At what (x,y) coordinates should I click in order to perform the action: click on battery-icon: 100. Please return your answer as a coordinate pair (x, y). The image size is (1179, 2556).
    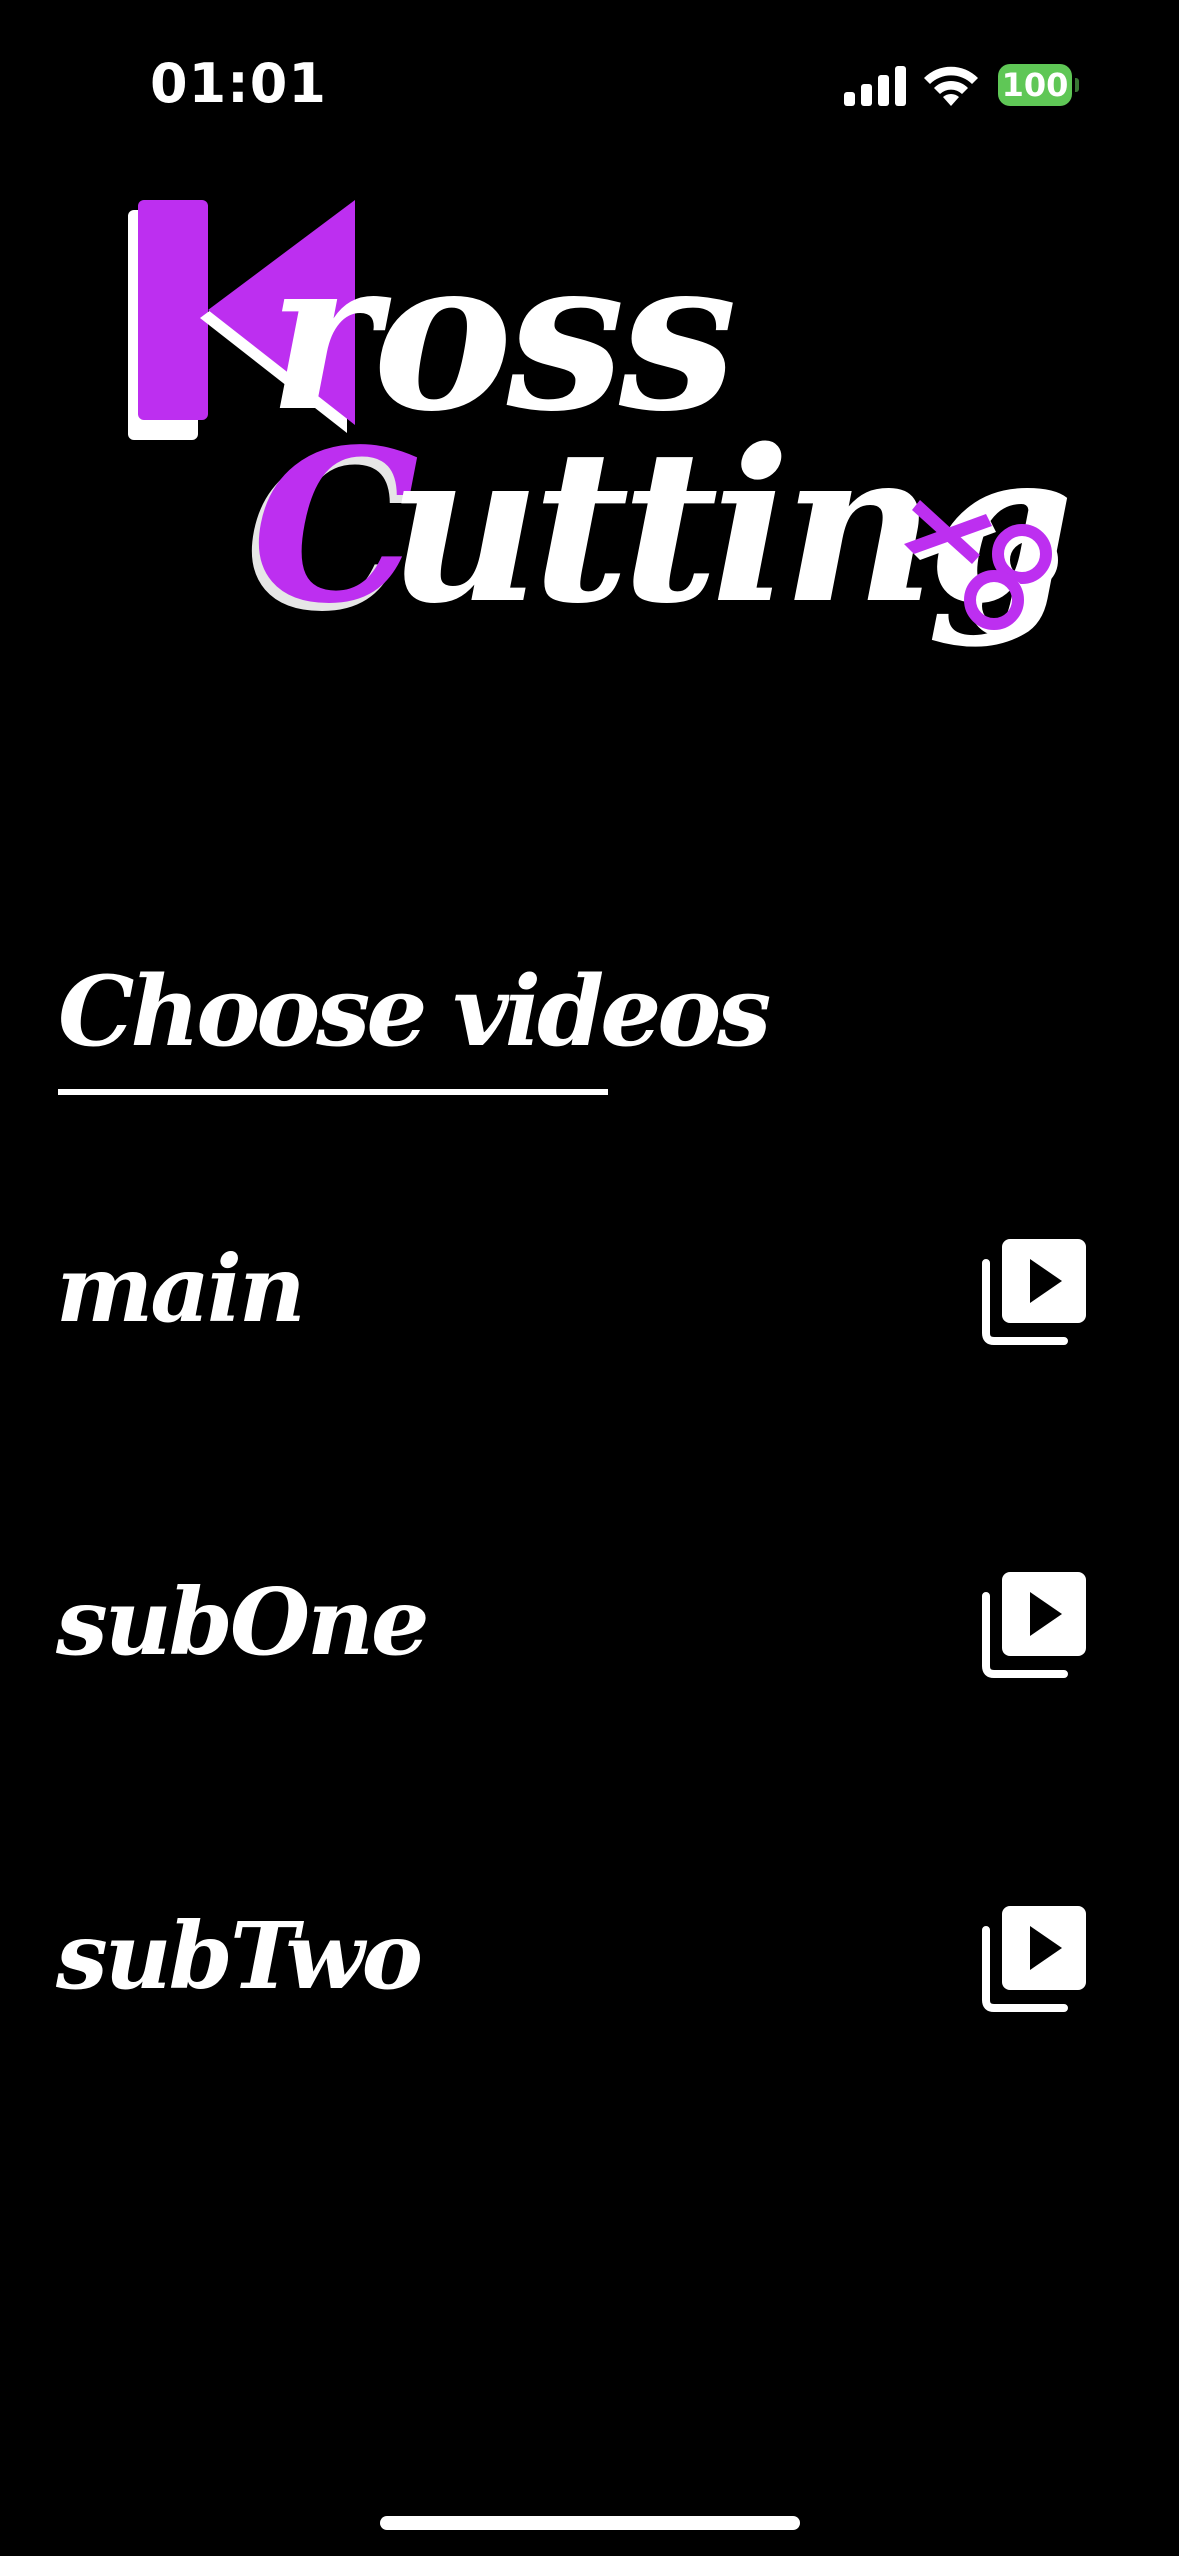
    Looking at the image, I should click on (1038, 85).